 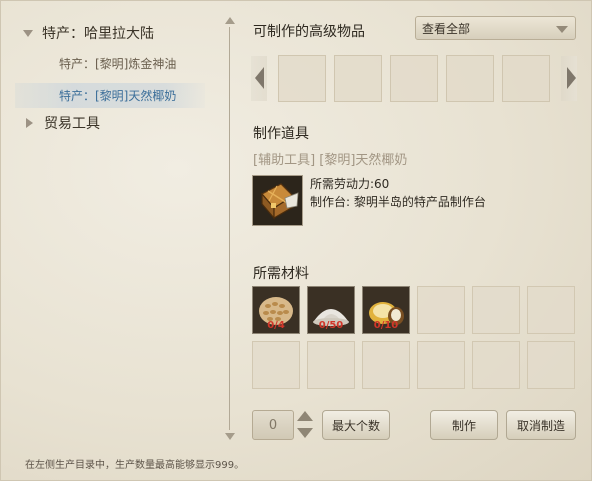 I want to click on scroll-track-line, so click(x=229, y=228).